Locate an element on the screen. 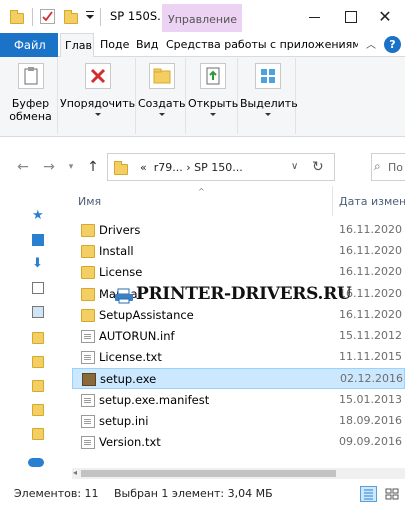 Image resolution: width=405 pixels, height=505 pixels. address-bar: « r79... › SP 150... ∨ ↻ is located at coordinates (221, 167).